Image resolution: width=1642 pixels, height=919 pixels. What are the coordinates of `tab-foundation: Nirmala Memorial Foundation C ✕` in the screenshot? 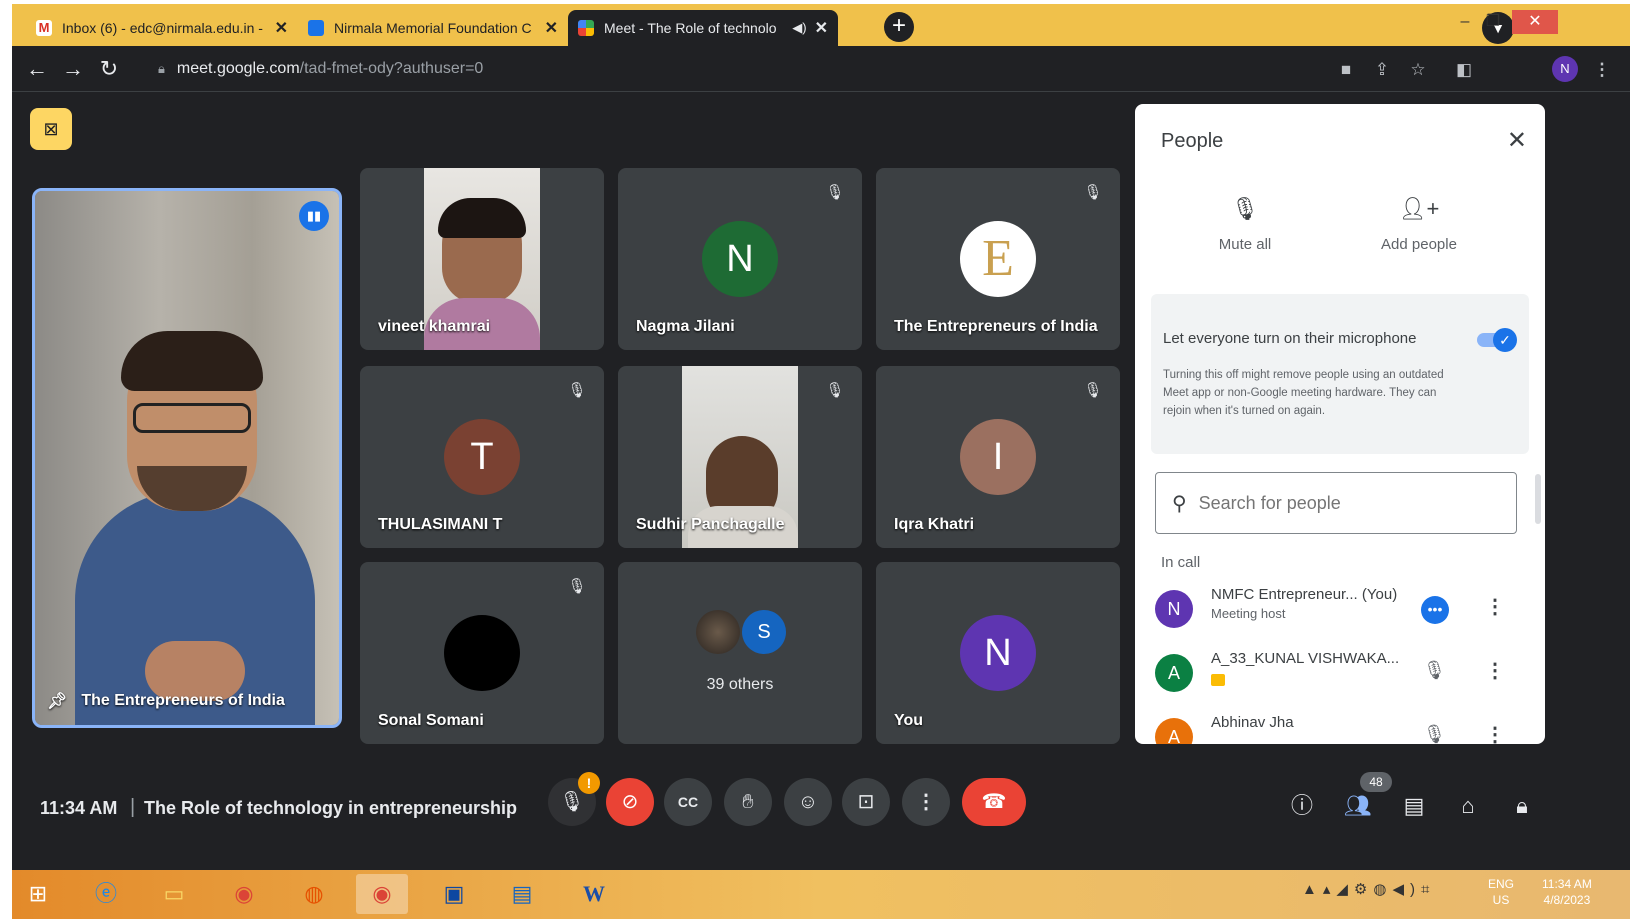 It's located at (433, 28).